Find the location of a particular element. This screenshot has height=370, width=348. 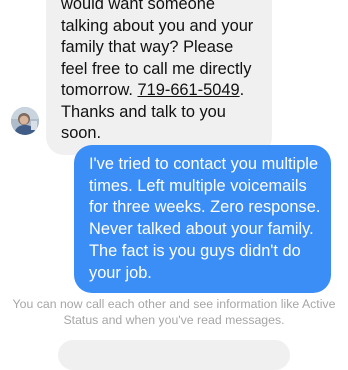

phone-number-link: 719-661-5049 is located at coordinates (189, 90).